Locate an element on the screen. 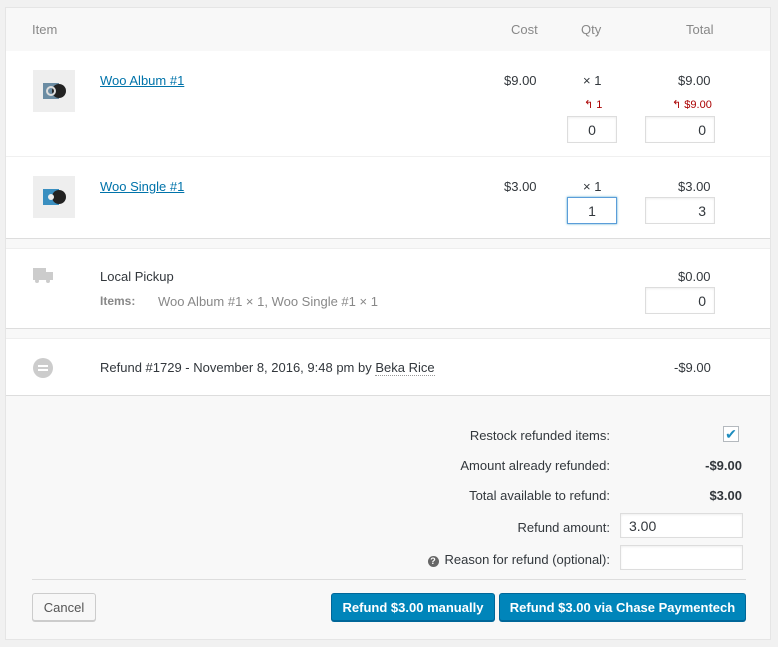  already-refunded-value: -$9.00 is located at coordinates (723, 465).